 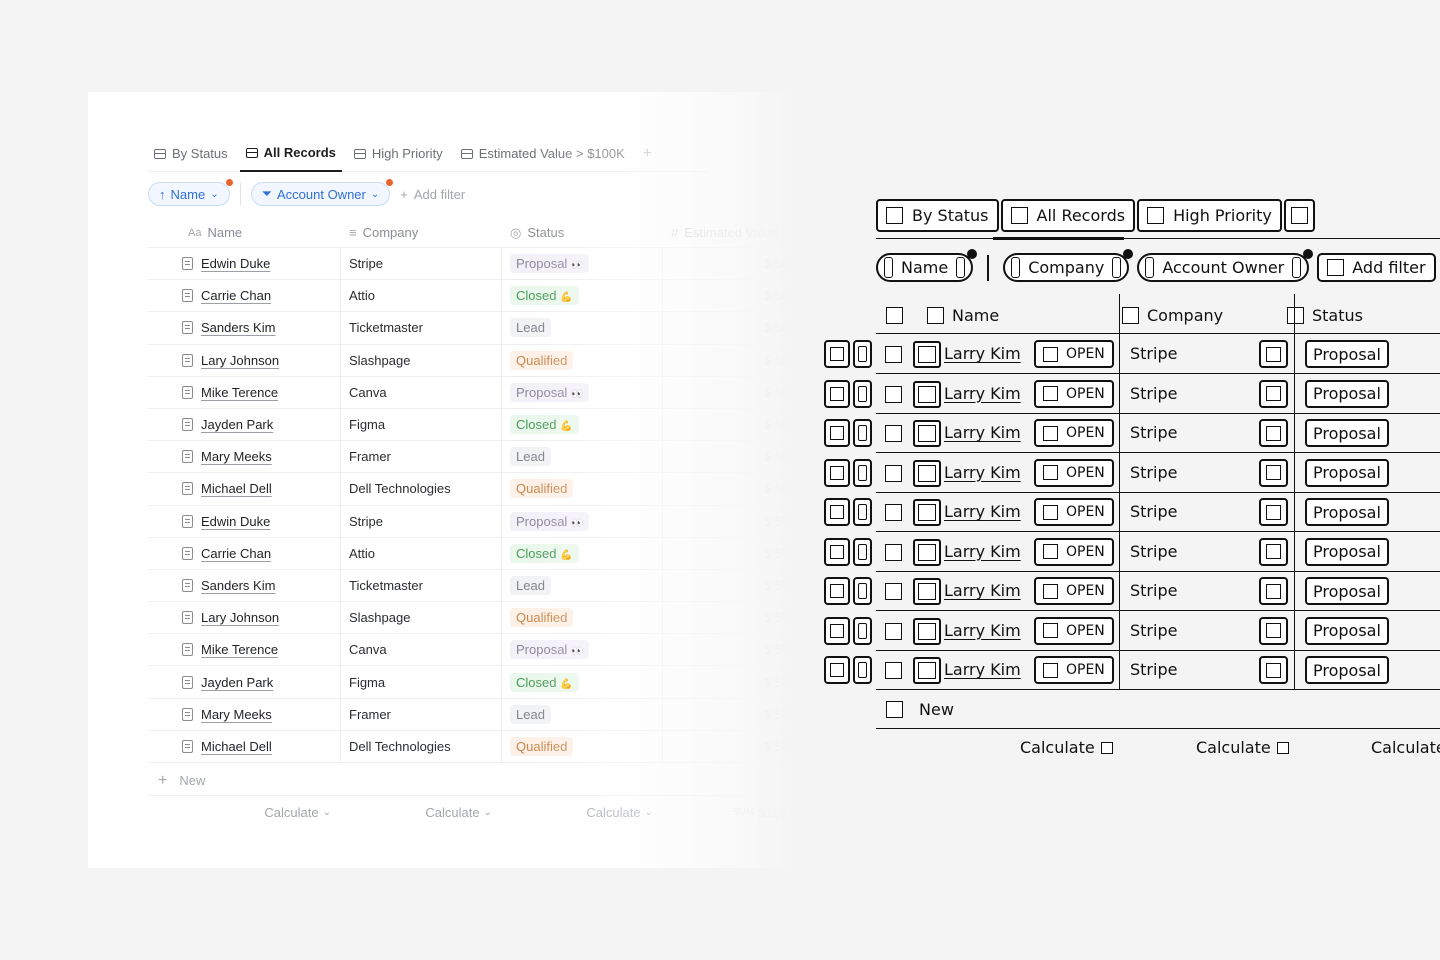 I want to click on new-record-button: + New, so click(x=448, y=781).